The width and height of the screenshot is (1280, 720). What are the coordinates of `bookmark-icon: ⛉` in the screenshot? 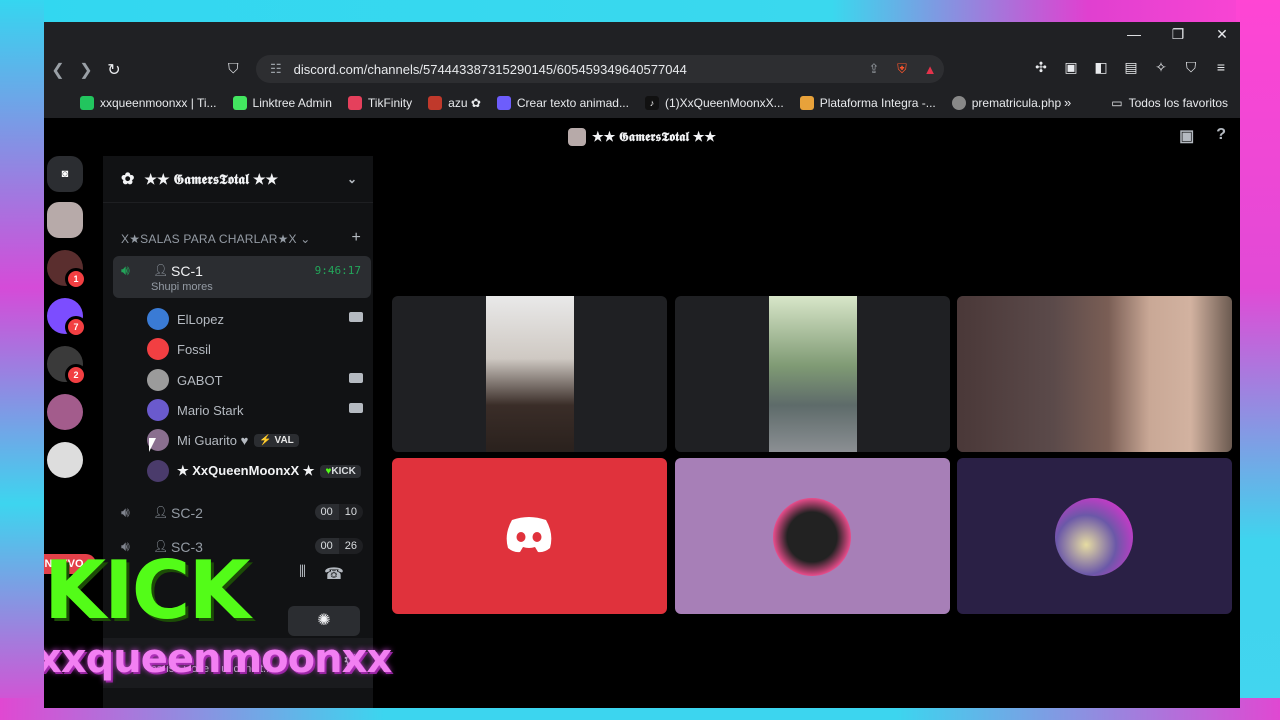 It's located at (233, 68).